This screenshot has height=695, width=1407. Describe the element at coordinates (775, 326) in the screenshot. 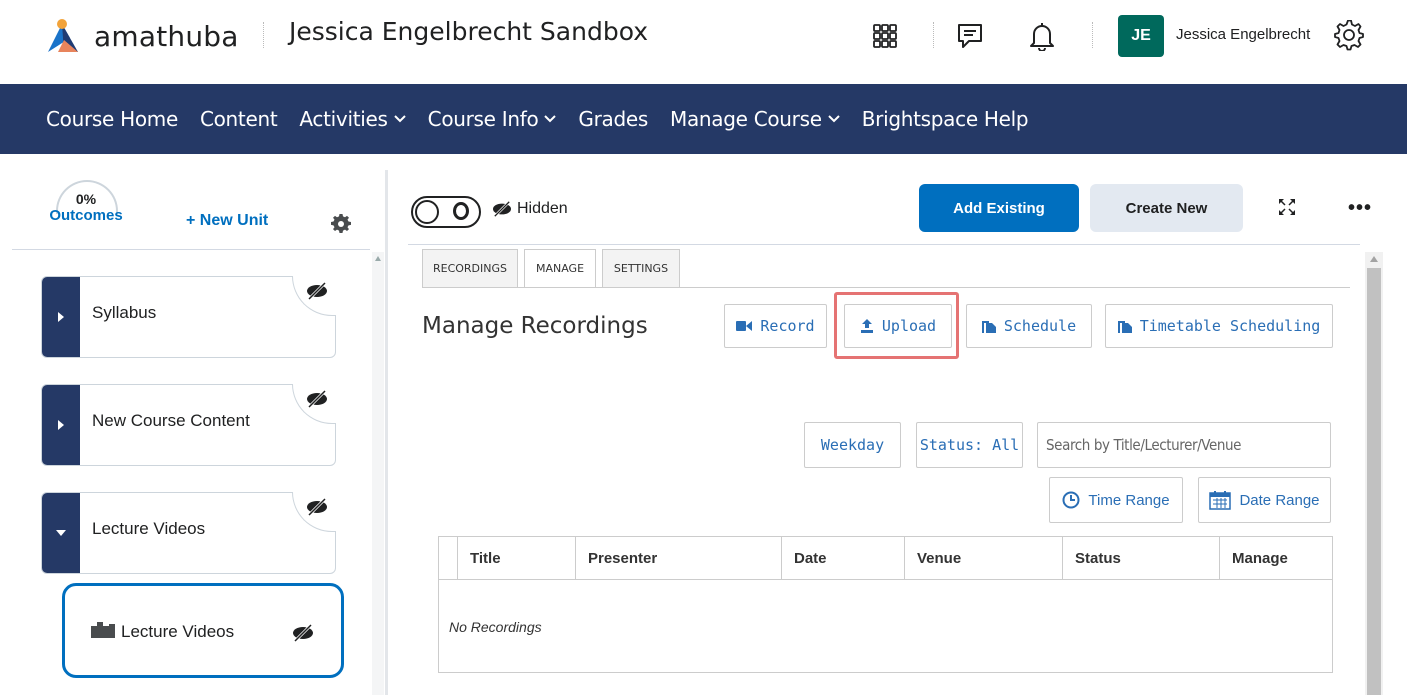

I see `record-button: Record` at that location.